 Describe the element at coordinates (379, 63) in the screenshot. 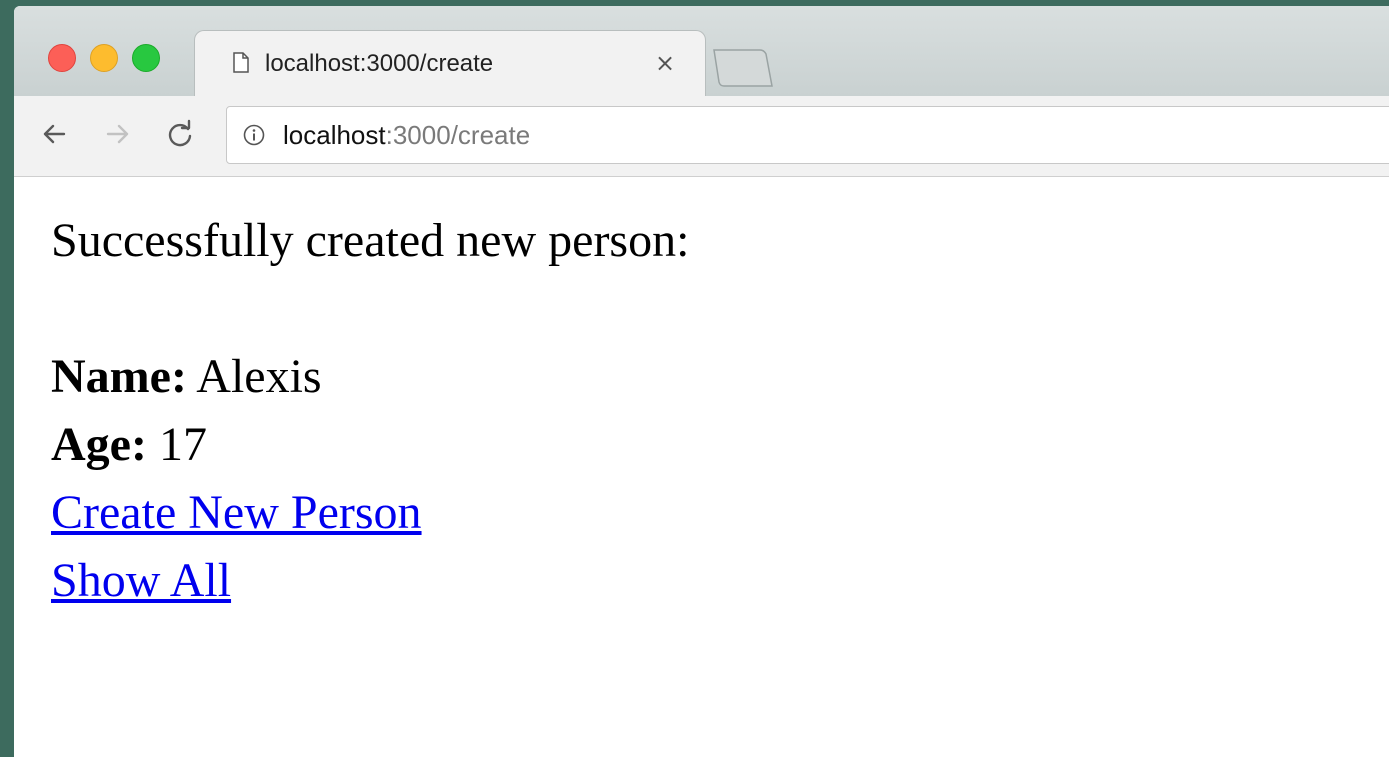

I see `tab-title: localhost:3000/create` at that location.